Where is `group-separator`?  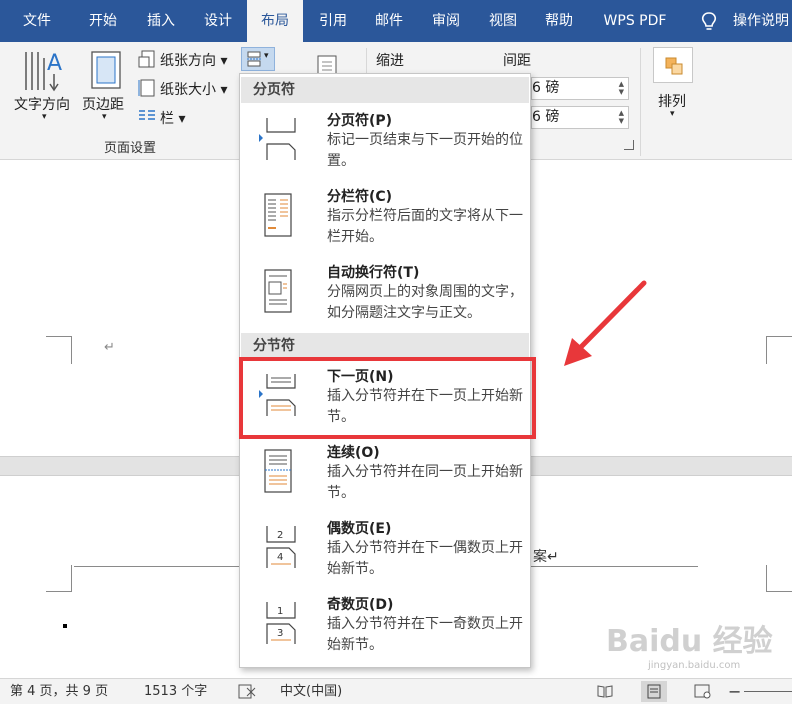 group-separator is located at coordinates (640, 102).